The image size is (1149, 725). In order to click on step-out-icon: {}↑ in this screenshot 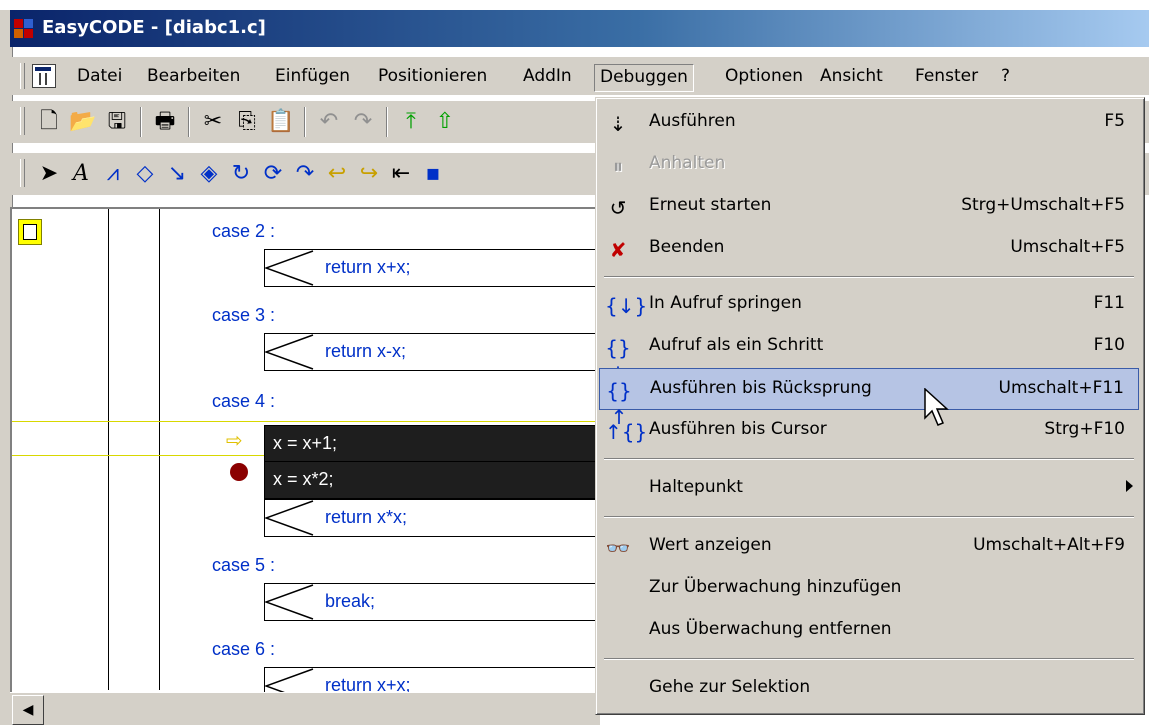, I will do `click(619, 404)`.